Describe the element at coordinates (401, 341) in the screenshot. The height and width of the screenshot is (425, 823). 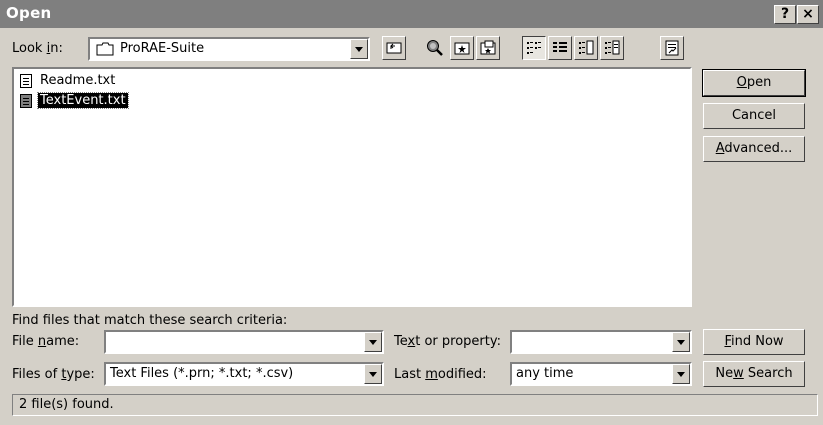
I see `text-property-label-text: Te` at that location.